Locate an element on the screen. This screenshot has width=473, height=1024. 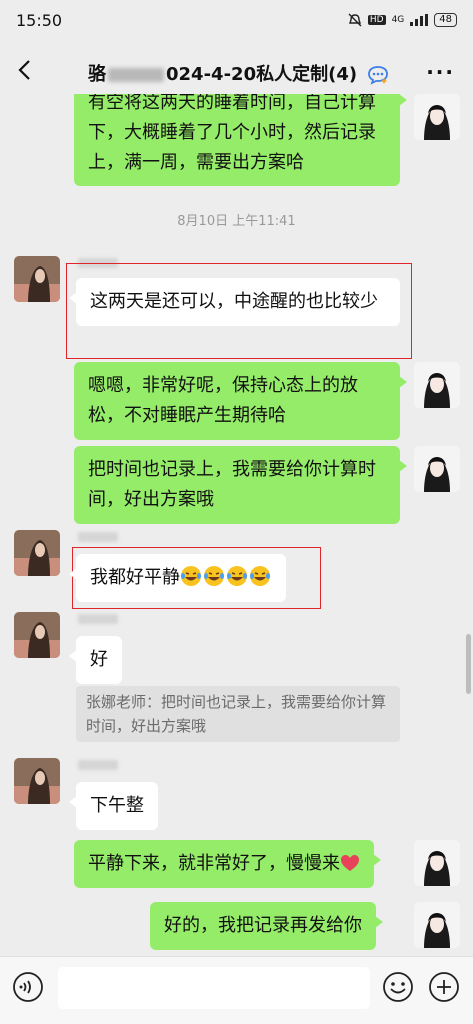
chat-title: 骆 024-4-20私人定制(4) is located at coordinates (238, 73).